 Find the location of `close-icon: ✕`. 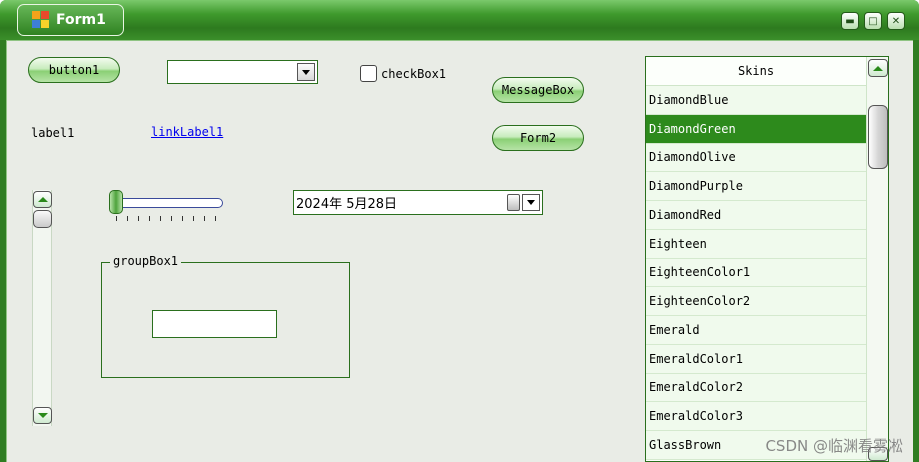

close-icon: ✕ is located at coordinates (896, 21).